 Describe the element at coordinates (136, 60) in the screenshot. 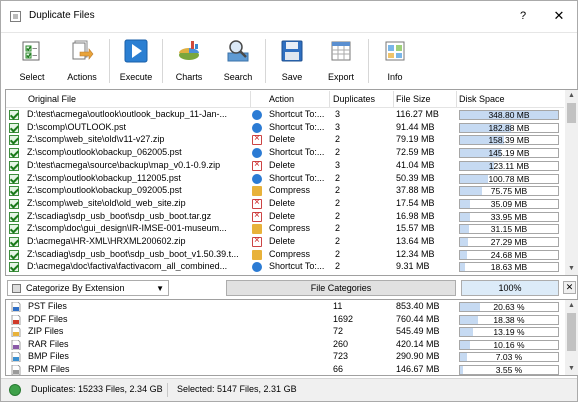

I see `execute-button: Execute` at that location.